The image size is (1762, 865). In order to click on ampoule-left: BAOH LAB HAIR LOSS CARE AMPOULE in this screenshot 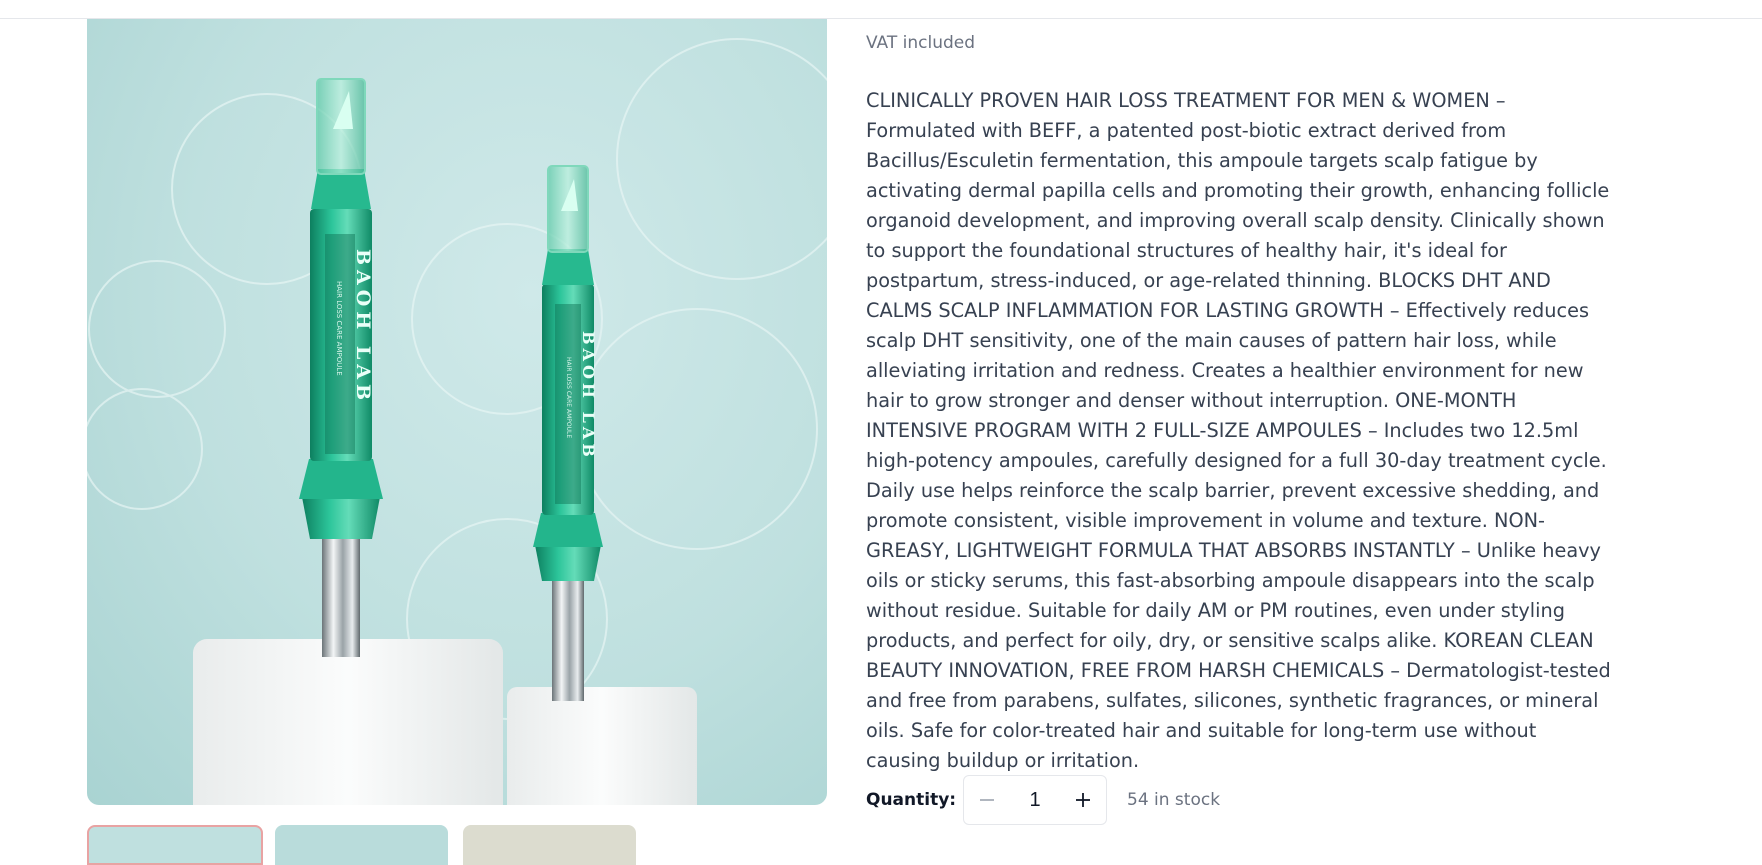, I will do `click(341, 367)`.